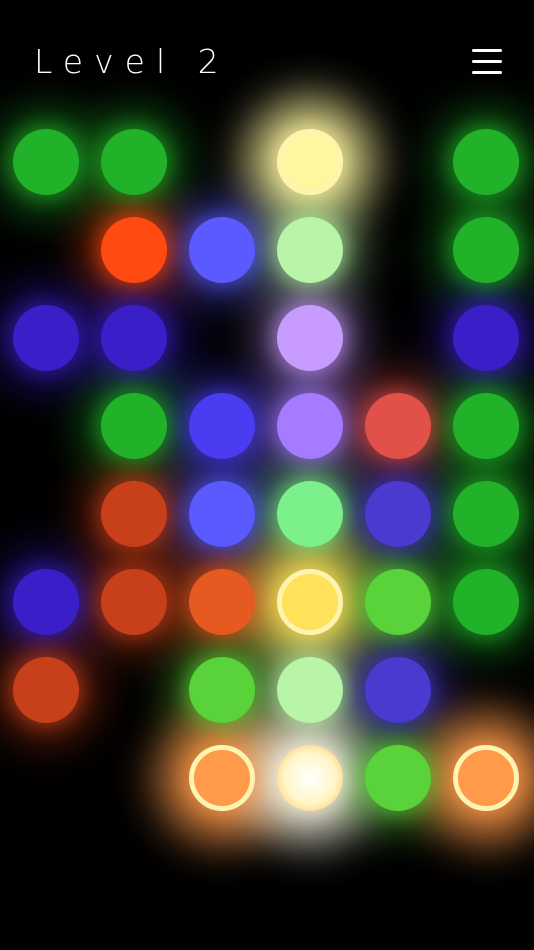 The width and height of the screenshot is (534, 950). I want to click on dot-r6-c2, so click(222, 690).